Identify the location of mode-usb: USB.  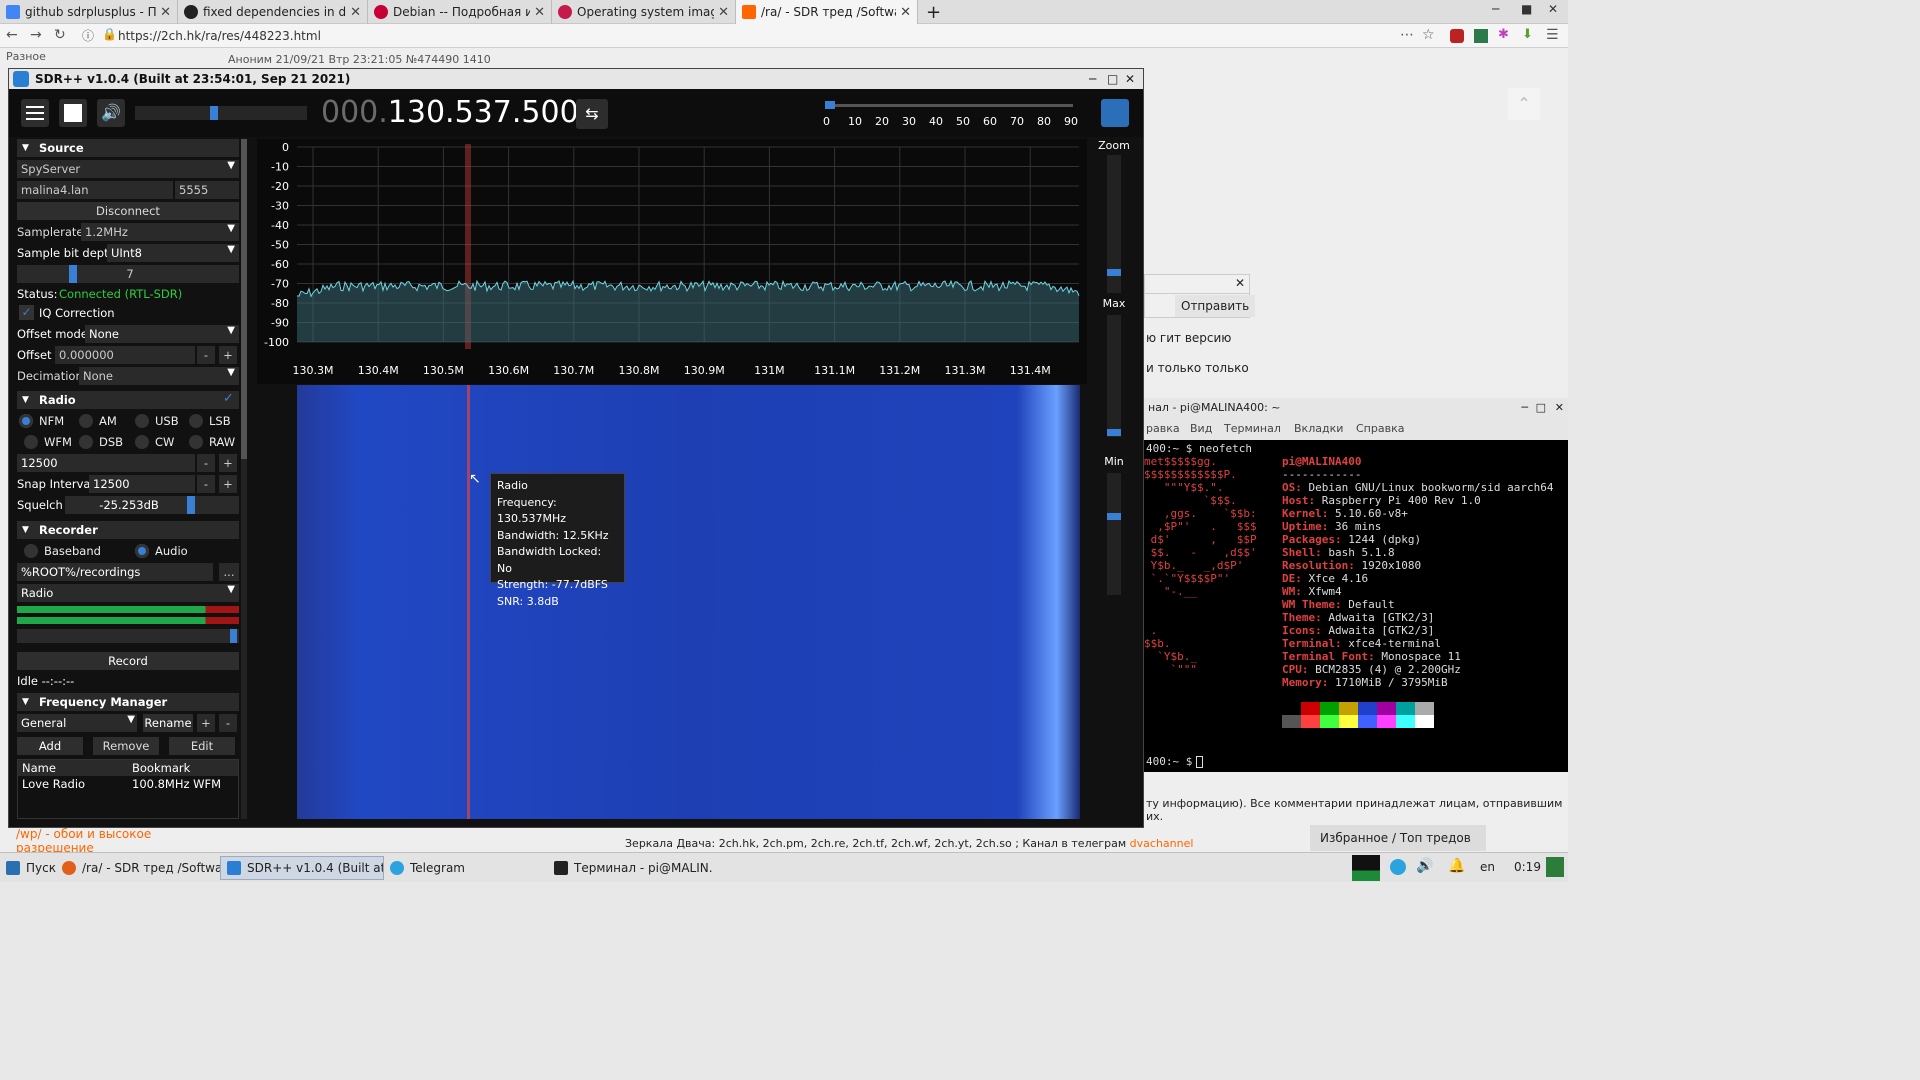
(156, 421).